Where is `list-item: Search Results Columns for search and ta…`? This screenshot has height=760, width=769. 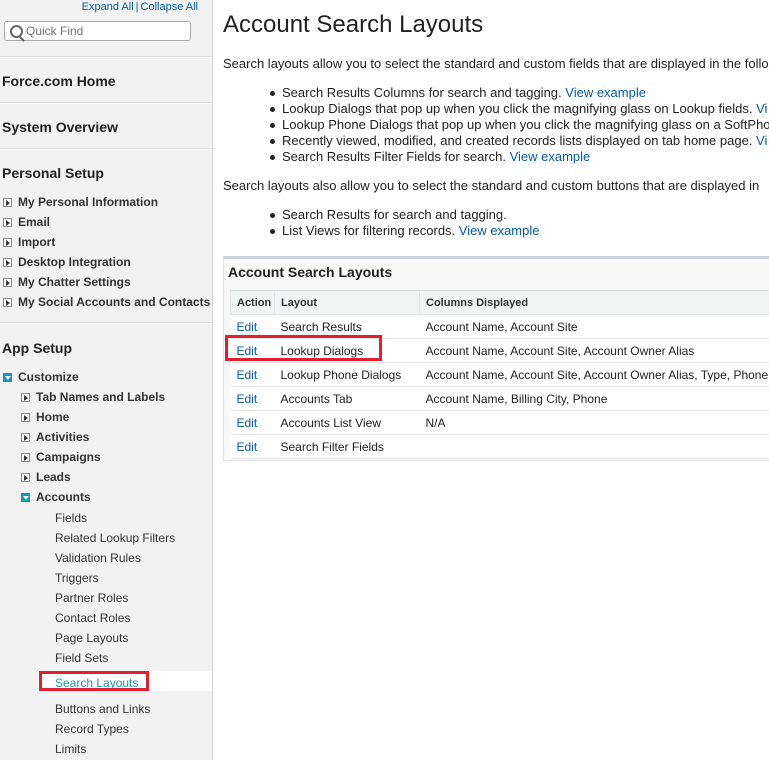 list-item: Search Results Columns for search and ta… is located at coordinates (495, 93).